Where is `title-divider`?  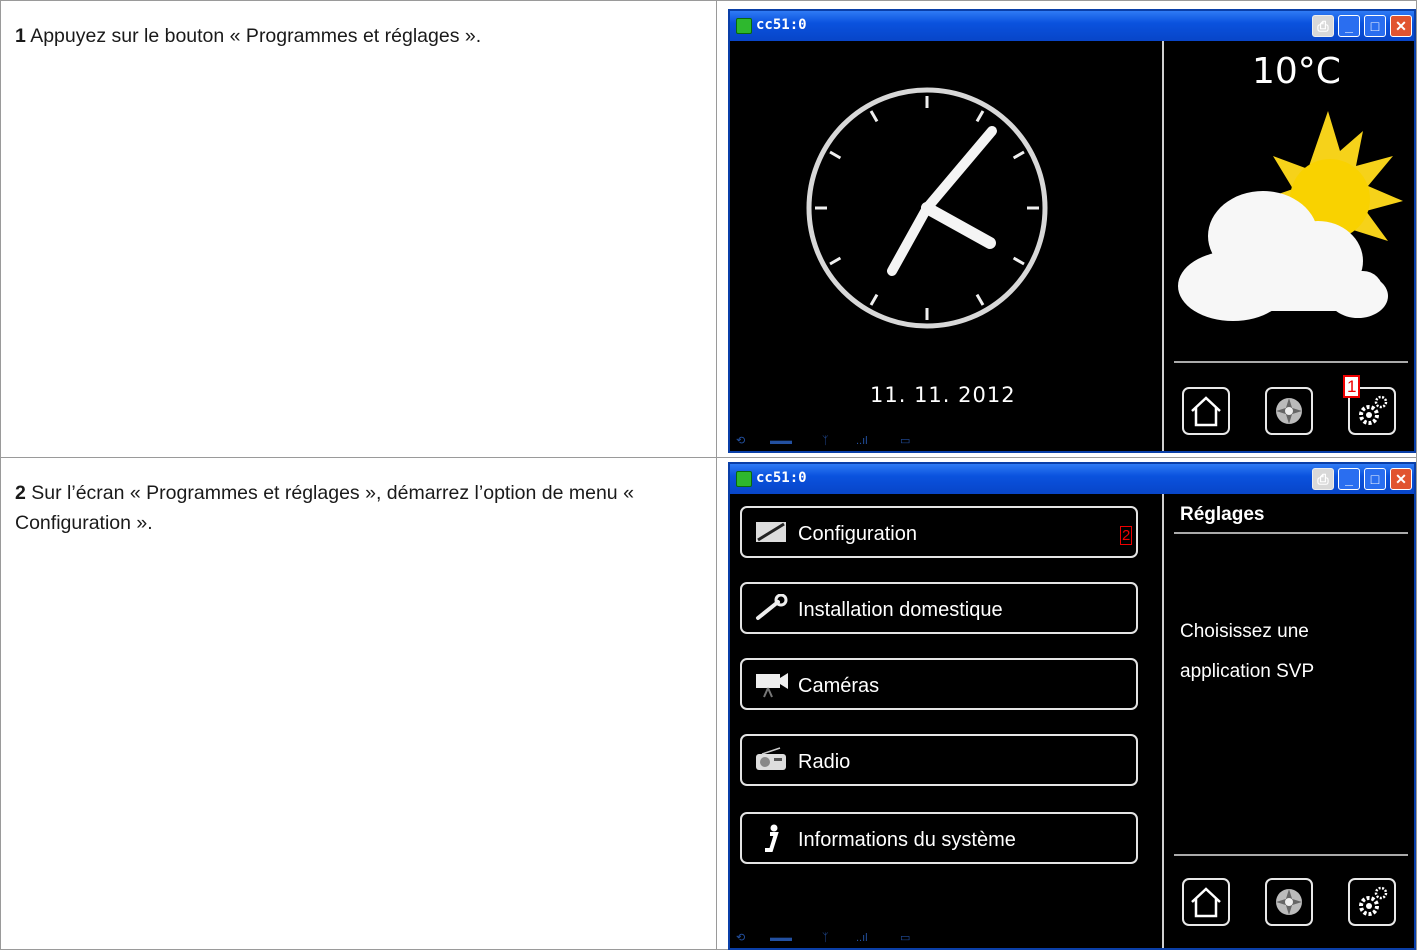 title-divider is located at coordinates (1291, 533).